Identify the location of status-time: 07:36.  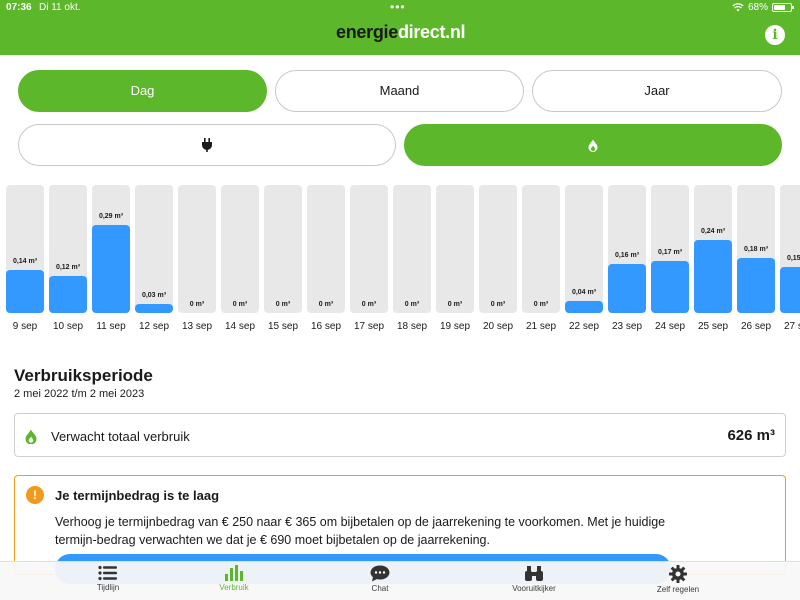
(19, 7).